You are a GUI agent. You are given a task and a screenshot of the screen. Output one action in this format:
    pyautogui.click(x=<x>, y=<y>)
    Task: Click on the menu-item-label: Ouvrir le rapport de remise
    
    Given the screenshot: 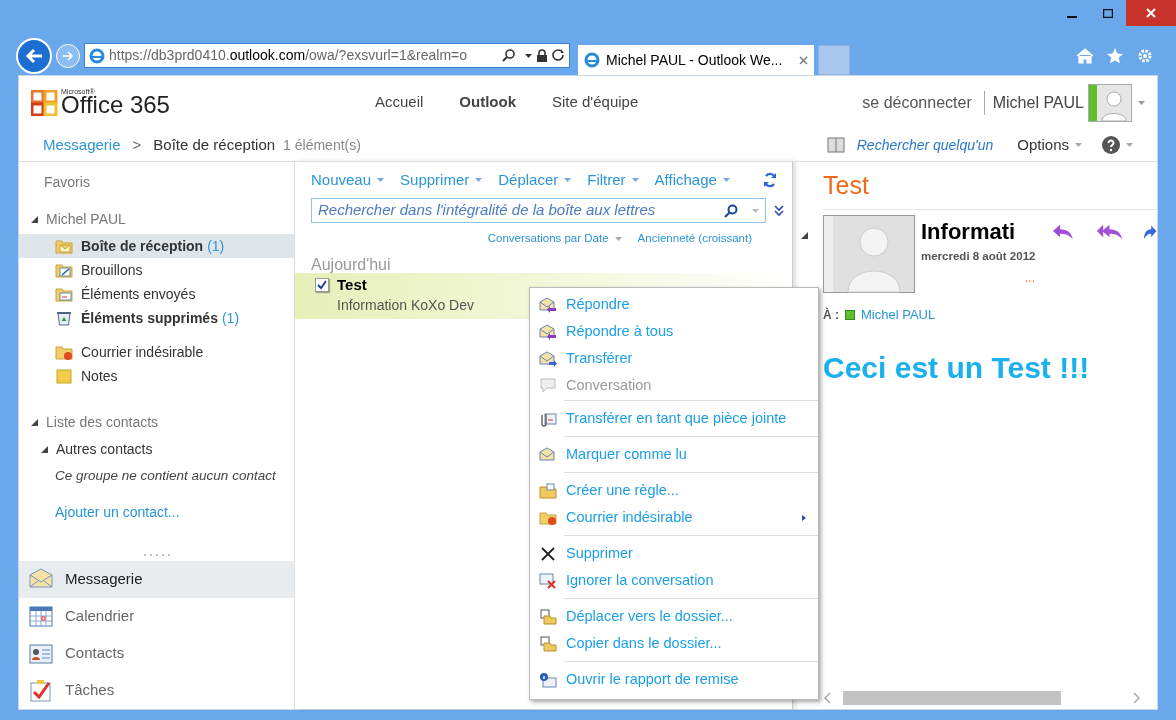 What is the action you would take?
    pyautogui.click(x=653, y=679)
    